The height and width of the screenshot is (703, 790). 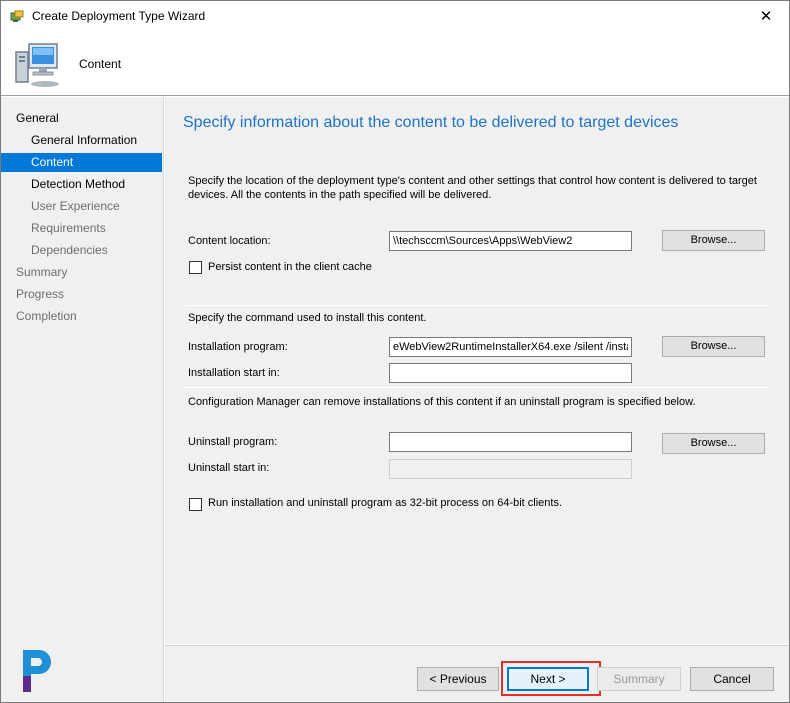 What do you see at coordinates (40, 294) in the screenshot?
I see `nav-item-progress: Progress` at bounding box center [40, 294].